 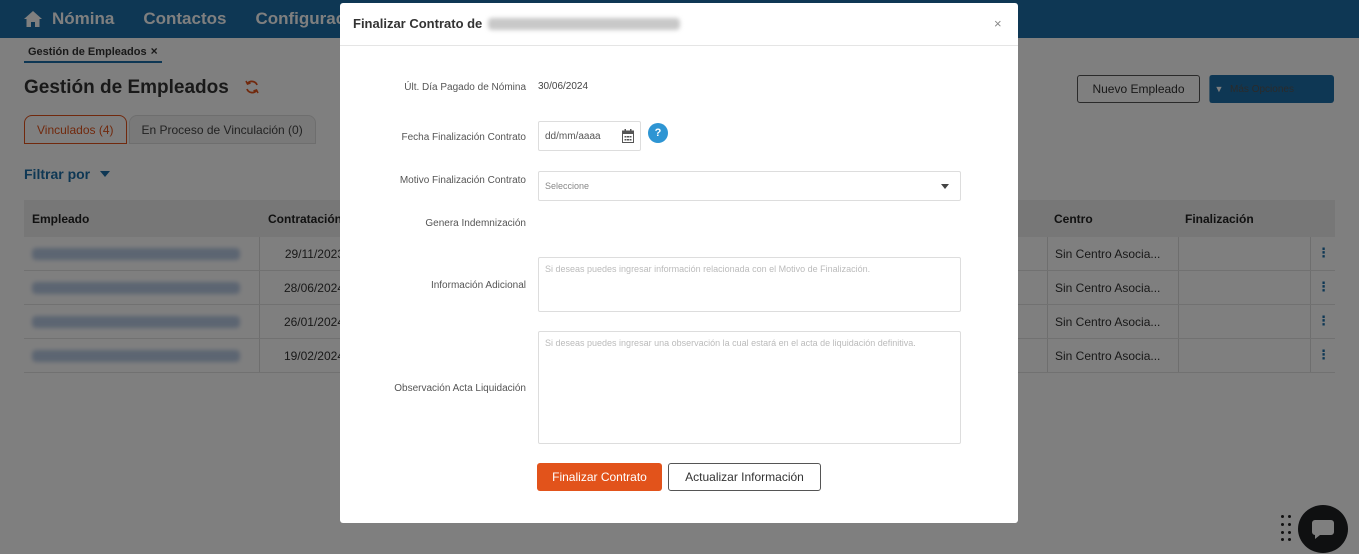 What do you see at coordinates (628, 136) in the screenshot?
I see `calendar-icon` at bounding box center [628, 136].